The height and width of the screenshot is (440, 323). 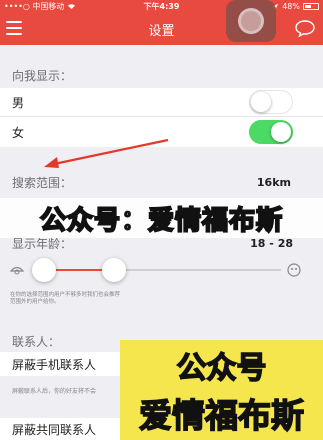 What do you see at coordinates (273, 182) in the screenshot?
I see `search-range-value: 16km` at bounding box center [273, 182].